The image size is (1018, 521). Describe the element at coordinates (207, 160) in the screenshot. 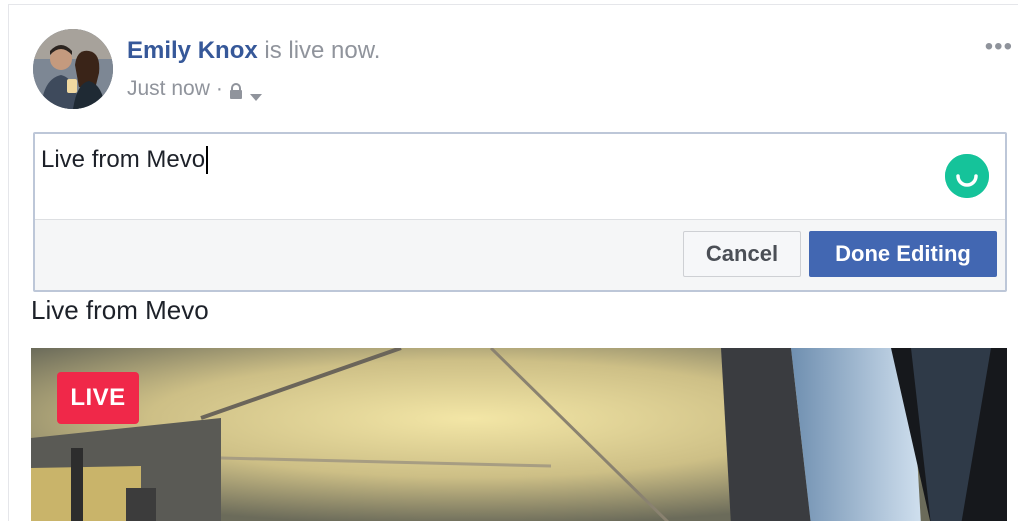

I see `text-cursor` at that location.